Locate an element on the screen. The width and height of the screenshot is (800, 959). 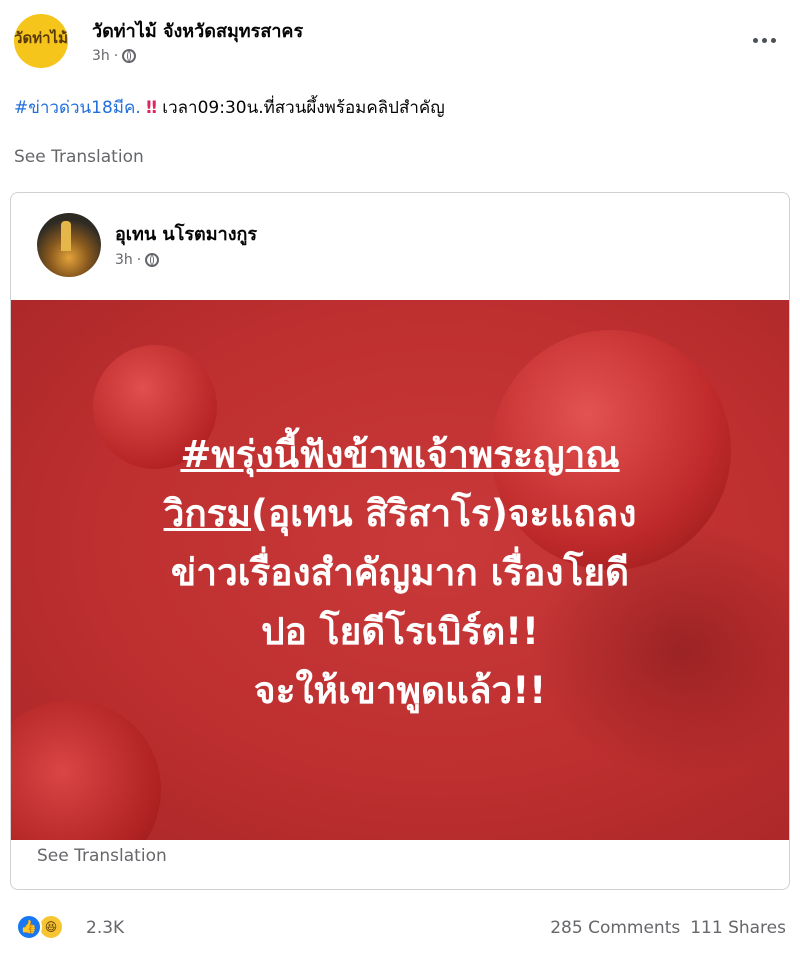
headline-line-2: วิกรม(อุเทน สิริสาโร)จะแถลง is located at coordinates (400, 513).